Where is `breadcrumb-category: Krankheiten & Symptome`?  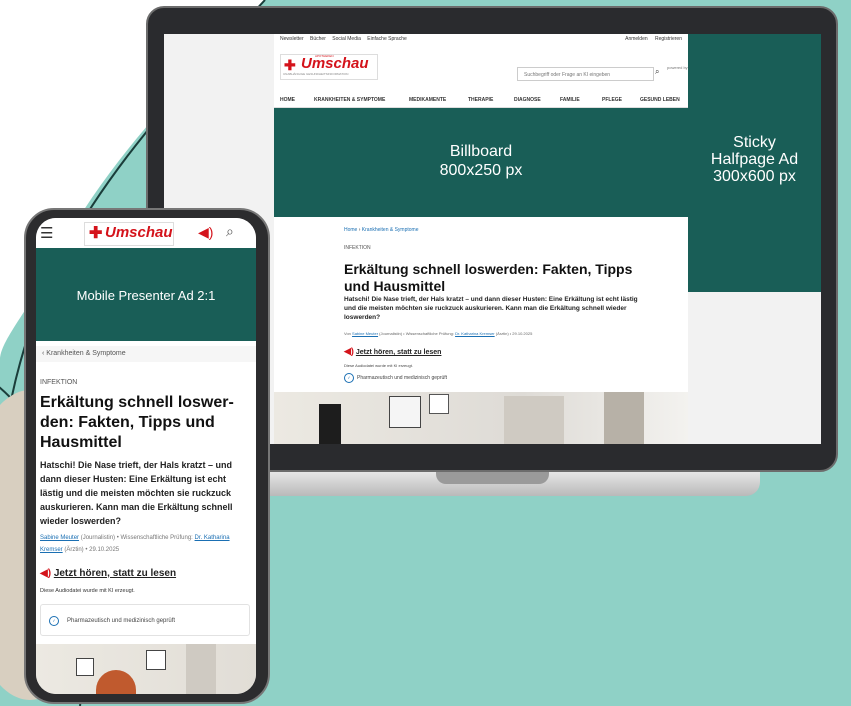 breadcrumb-category: Krankheiten & Symptome is located at coordinates (390, 230).